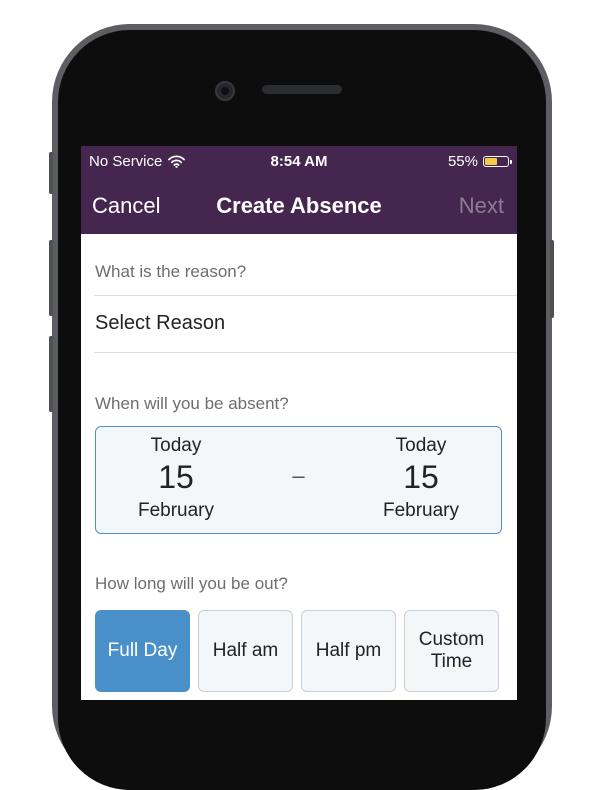  I want to click on end-date-picker: Today 15 February, so click(421, 478).